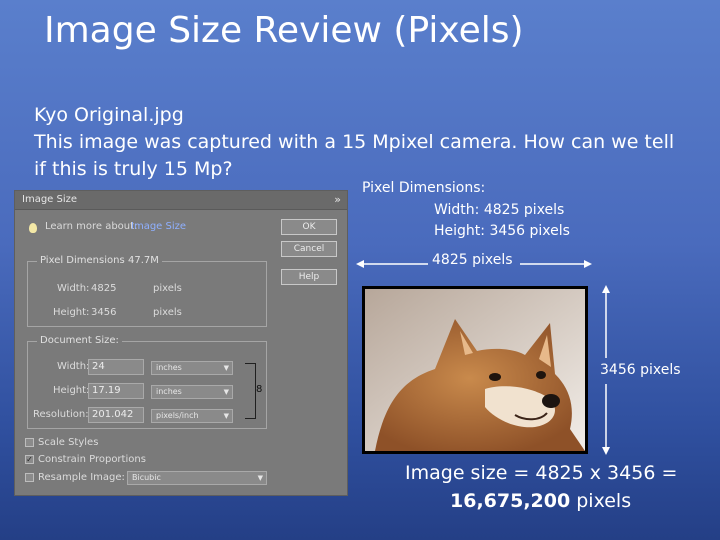 The image size is (720, 540). Describe the element at coordinates (91, 226) in the screenshot. I see `learn-more-text: Learn more about:` at that location.